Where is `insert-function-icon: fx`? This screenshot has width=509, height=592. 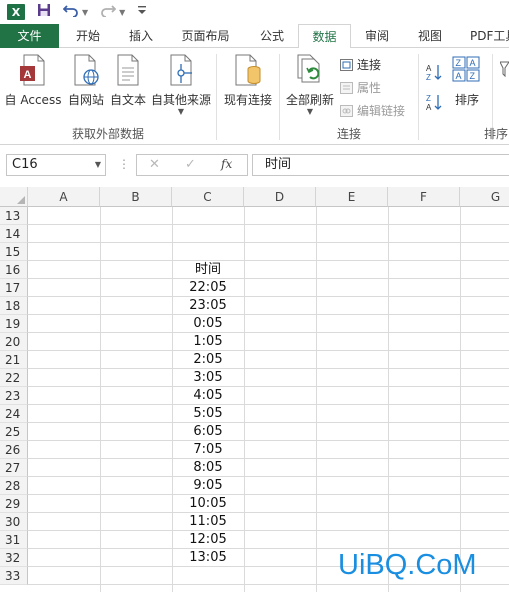
insert-function-icon: fx is located at coordinates (226, 164).